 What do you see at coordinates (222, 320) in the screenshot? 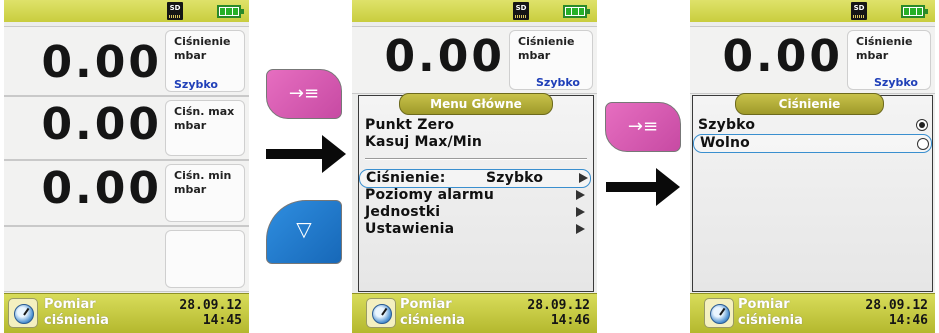
I see `footer-time: 14:45` at bounding box center [222, 320].